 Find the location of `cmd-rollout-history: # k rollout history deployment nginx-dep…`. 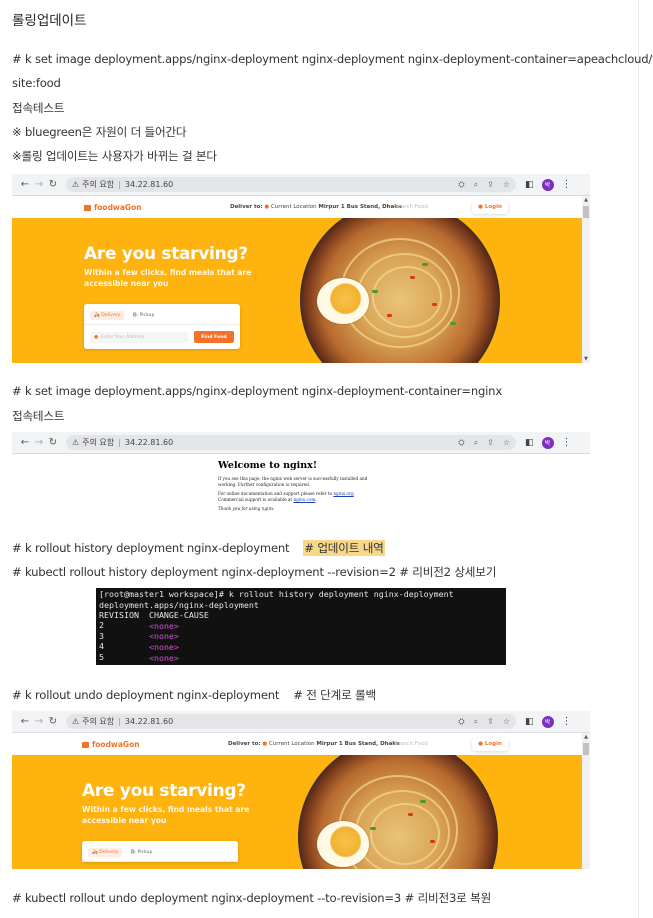

cmd-rollout-history: # k rollout history deployment nginx-dep… is located at coordinates (198, 548).